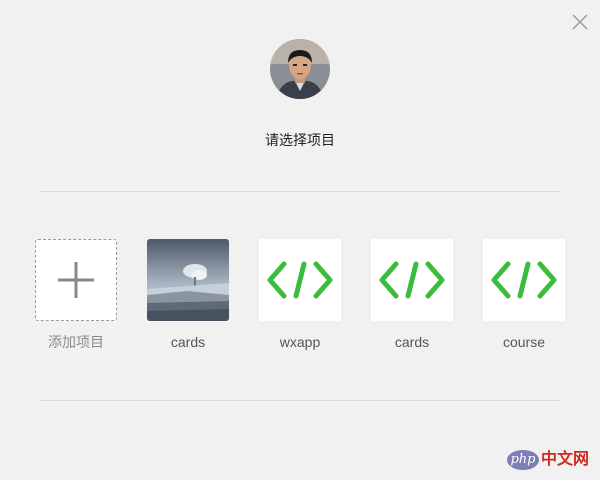  What do you see at coordinates (300, 342) in the screenshot?
I see `project-label-wxapp: wxapp` at bounding box center [300, 342].